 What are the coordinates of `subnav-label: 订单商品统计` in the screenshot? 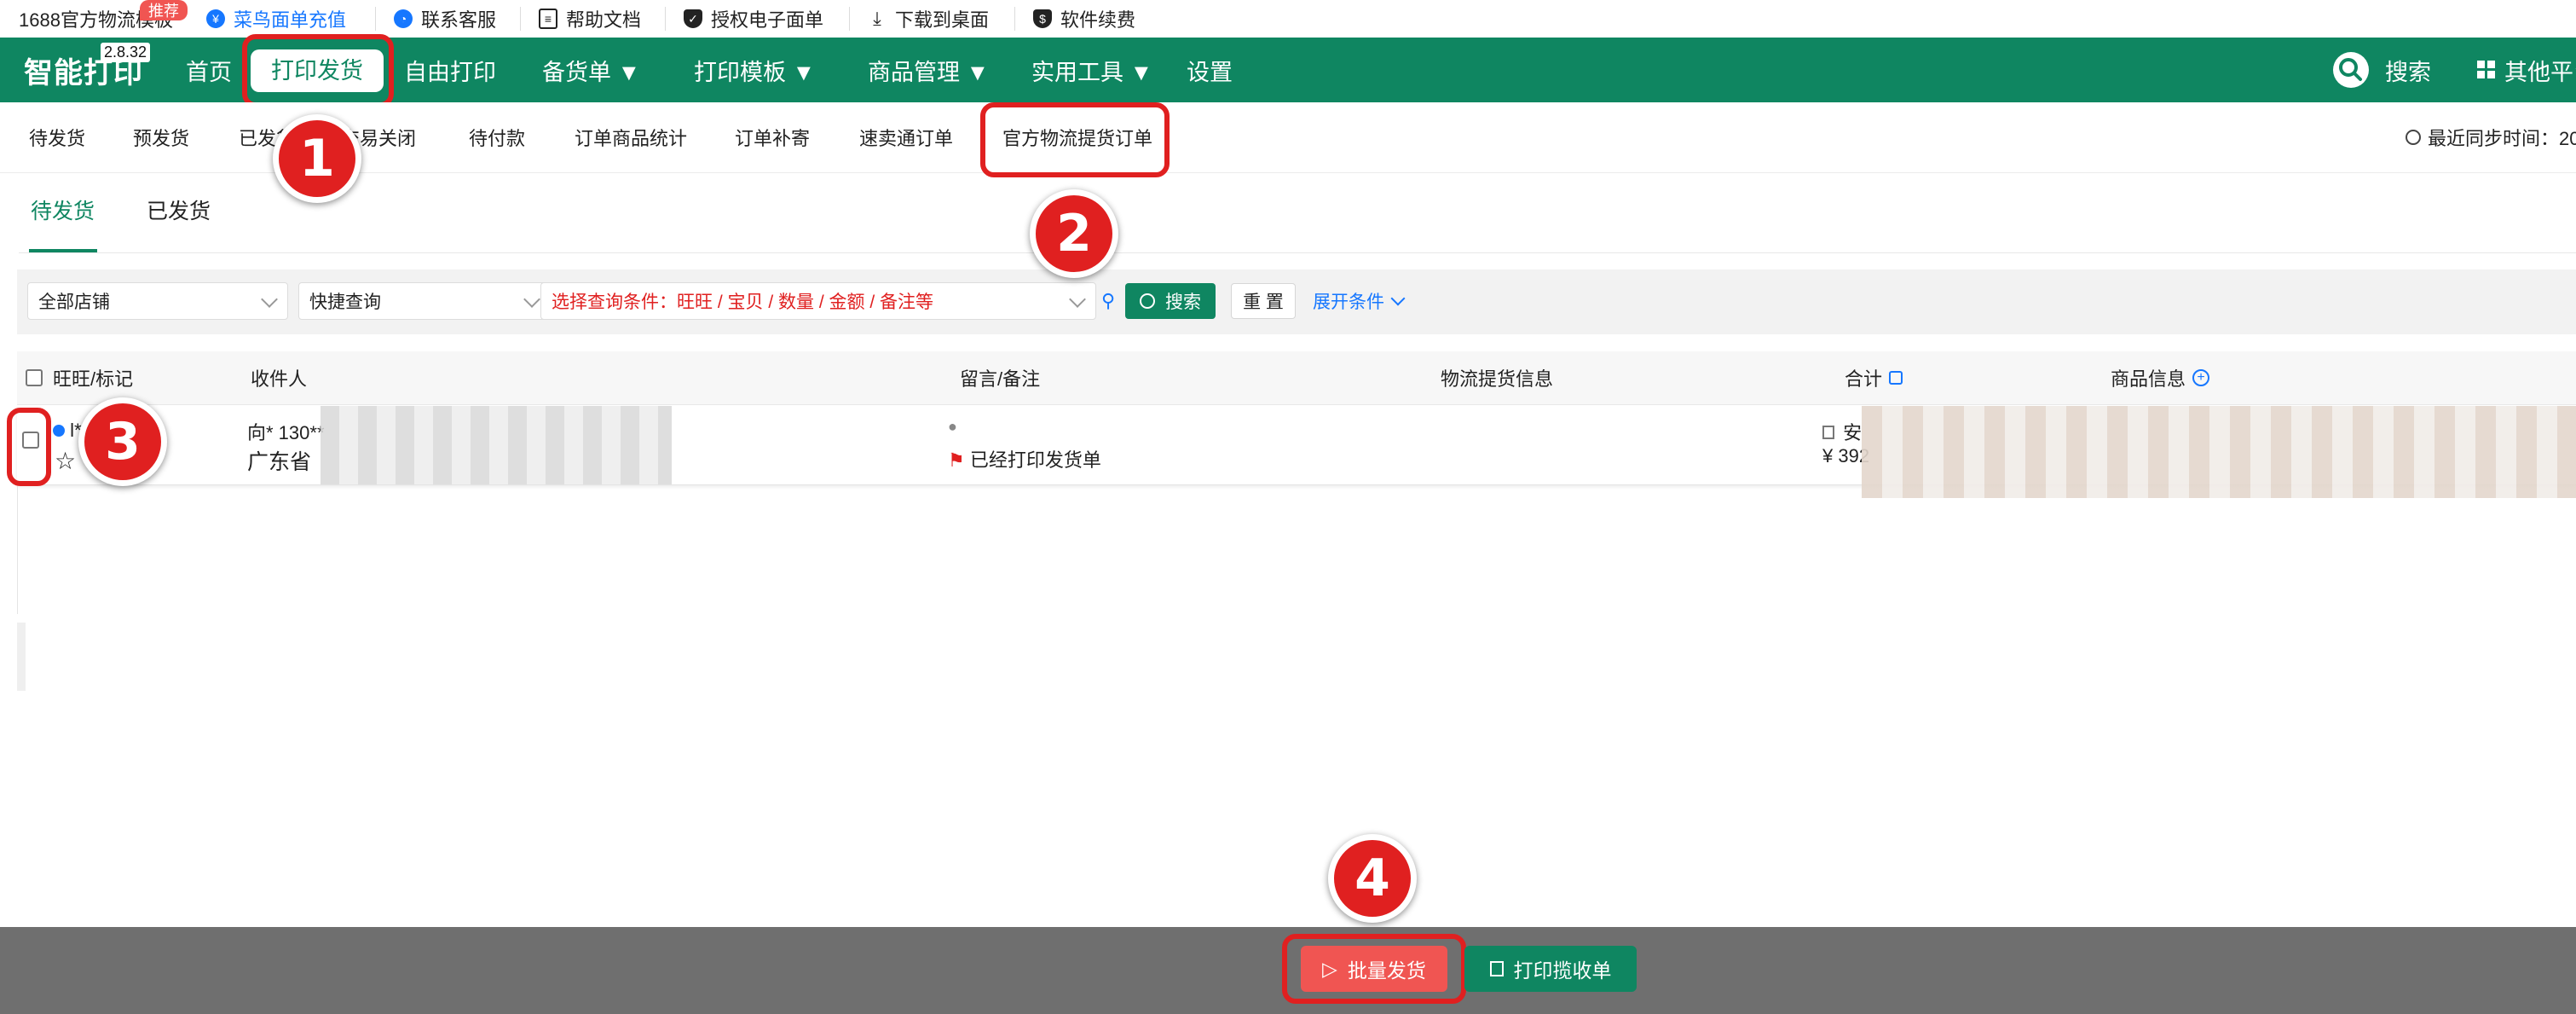 It's located at (631, 139).